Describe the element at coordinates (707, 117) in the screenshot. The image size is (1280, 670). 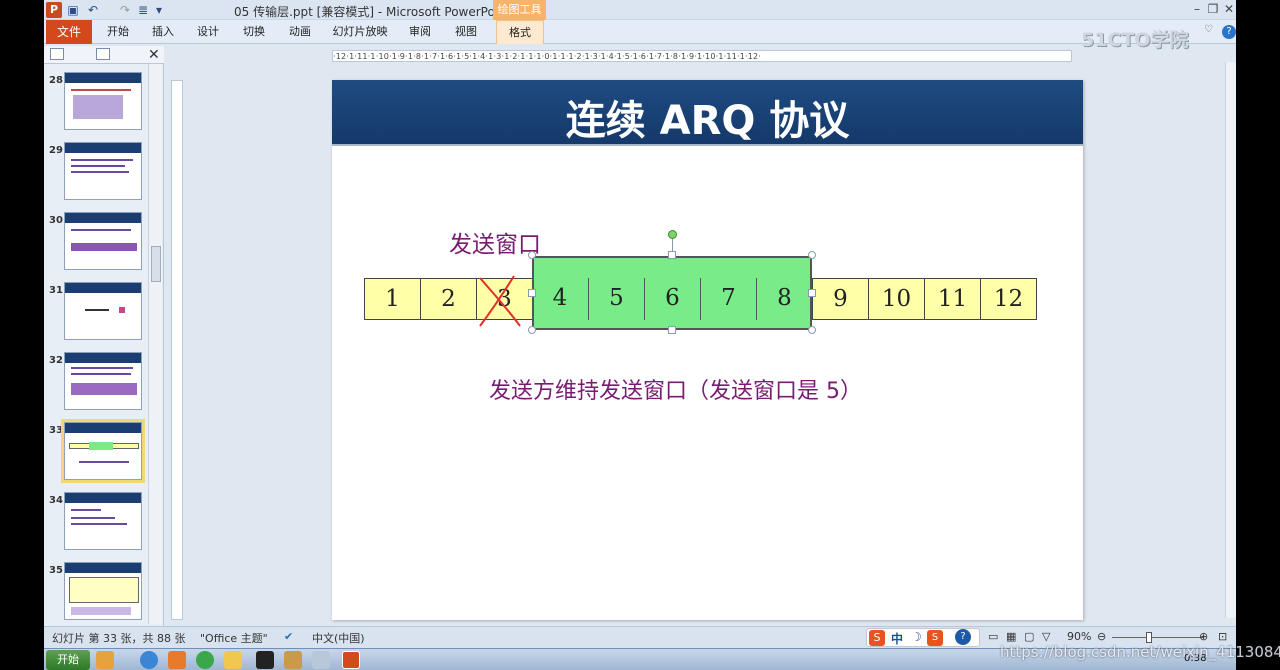
I see `slide-title: 连续 ARQ 协议` at that location.